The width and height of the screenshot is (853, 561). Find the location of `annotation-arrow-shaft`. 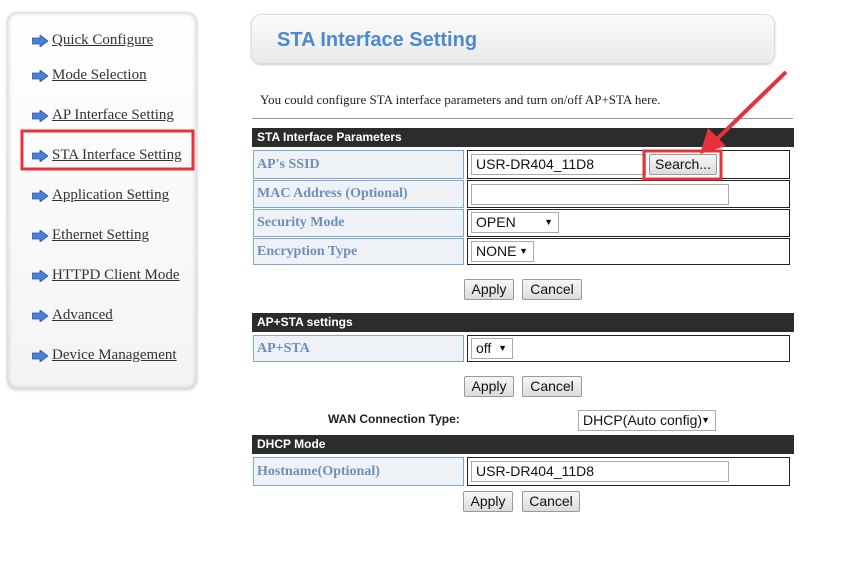

annotation-arrow-shaft is located at coordinates (751, 106).